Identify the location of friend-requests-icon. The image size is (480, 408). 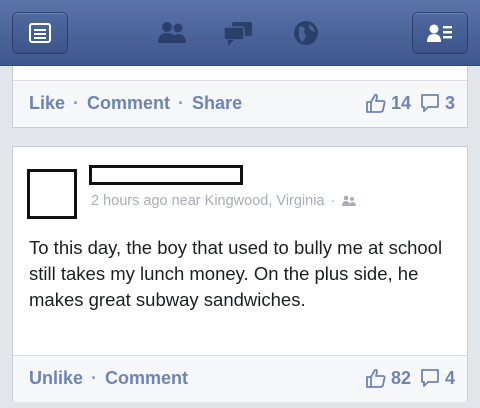
(172, 32).